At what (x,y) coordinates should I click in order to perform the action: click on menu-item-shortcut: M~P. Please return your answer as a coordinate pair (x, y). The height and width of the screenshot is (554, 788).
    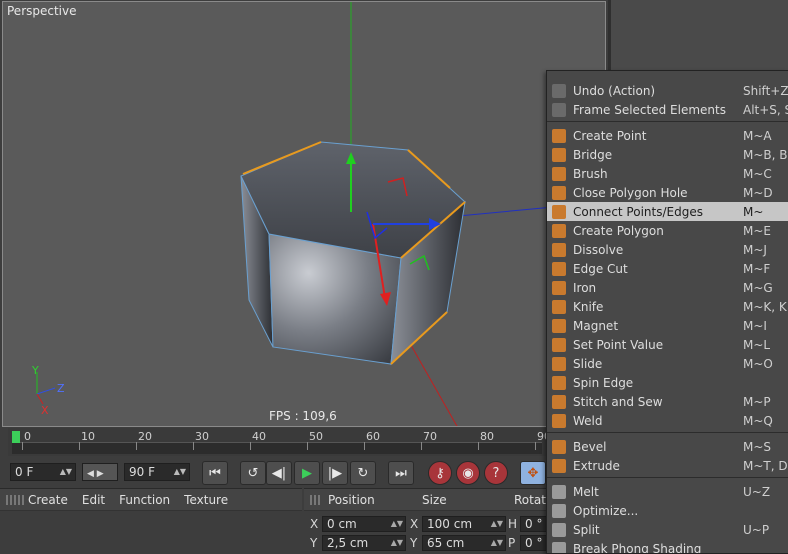
    Looking at the image, I should click on (757, 401).